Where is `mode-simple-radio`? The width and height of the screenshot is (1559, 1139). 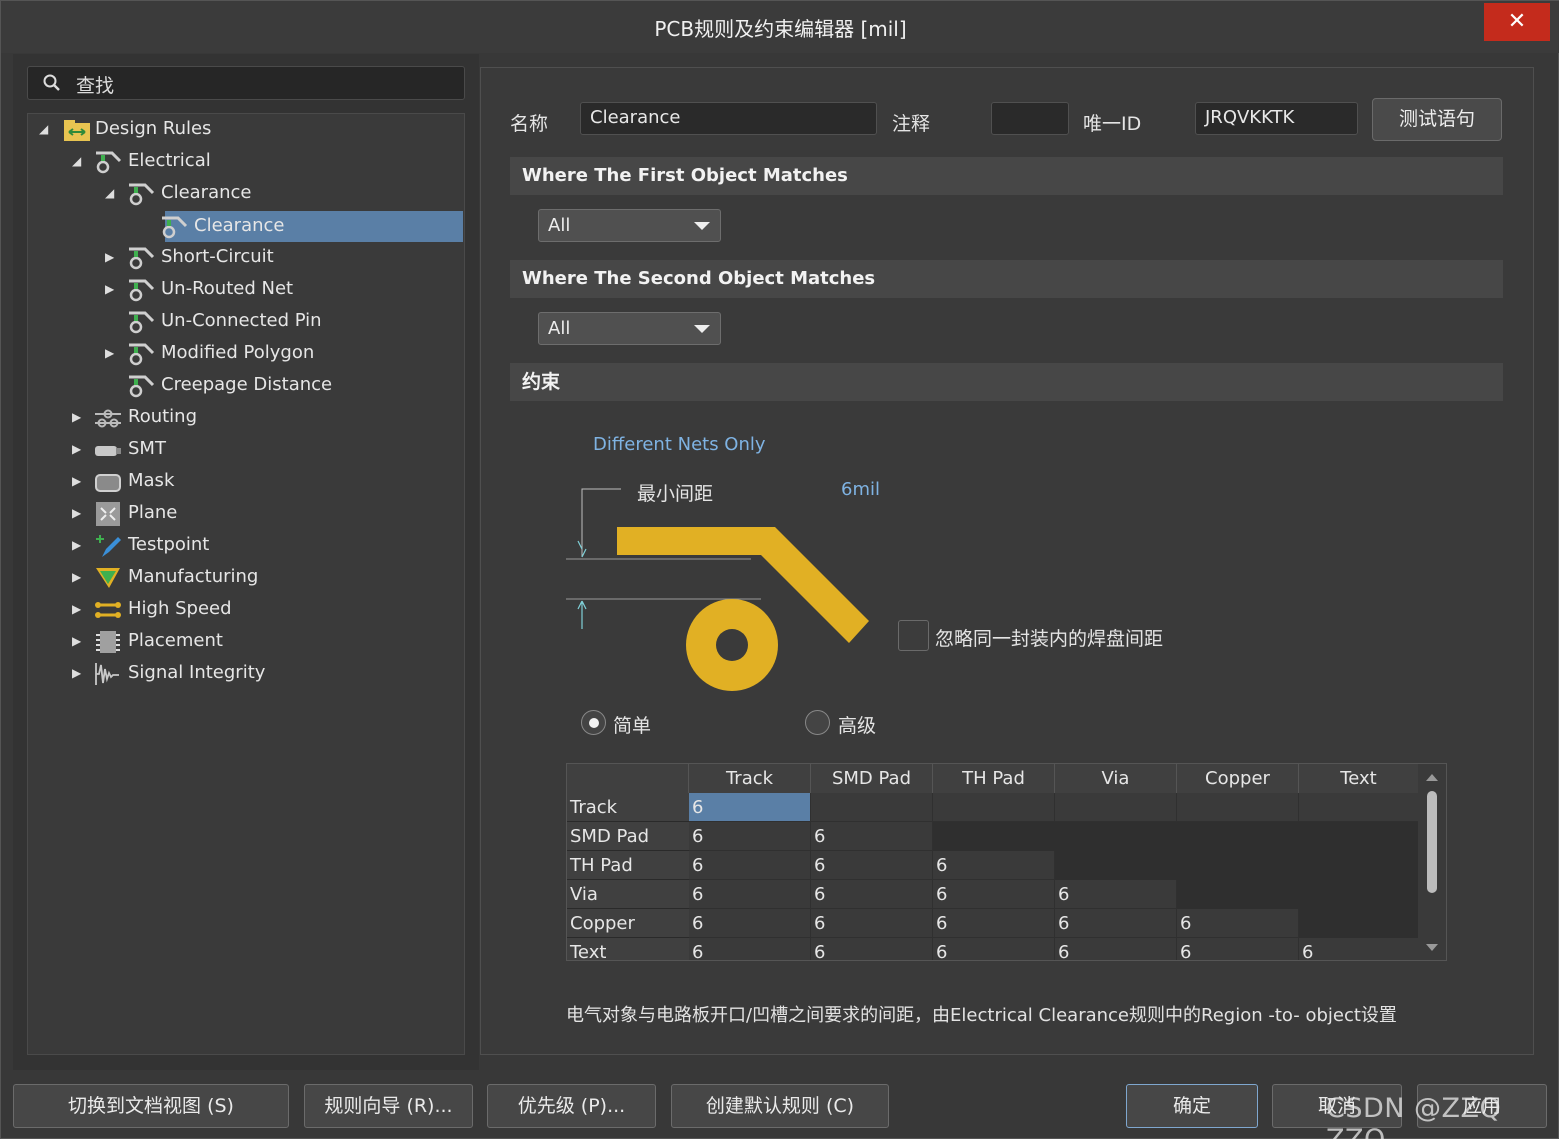 mode-simple-radio is located at coordinates (593, 722).